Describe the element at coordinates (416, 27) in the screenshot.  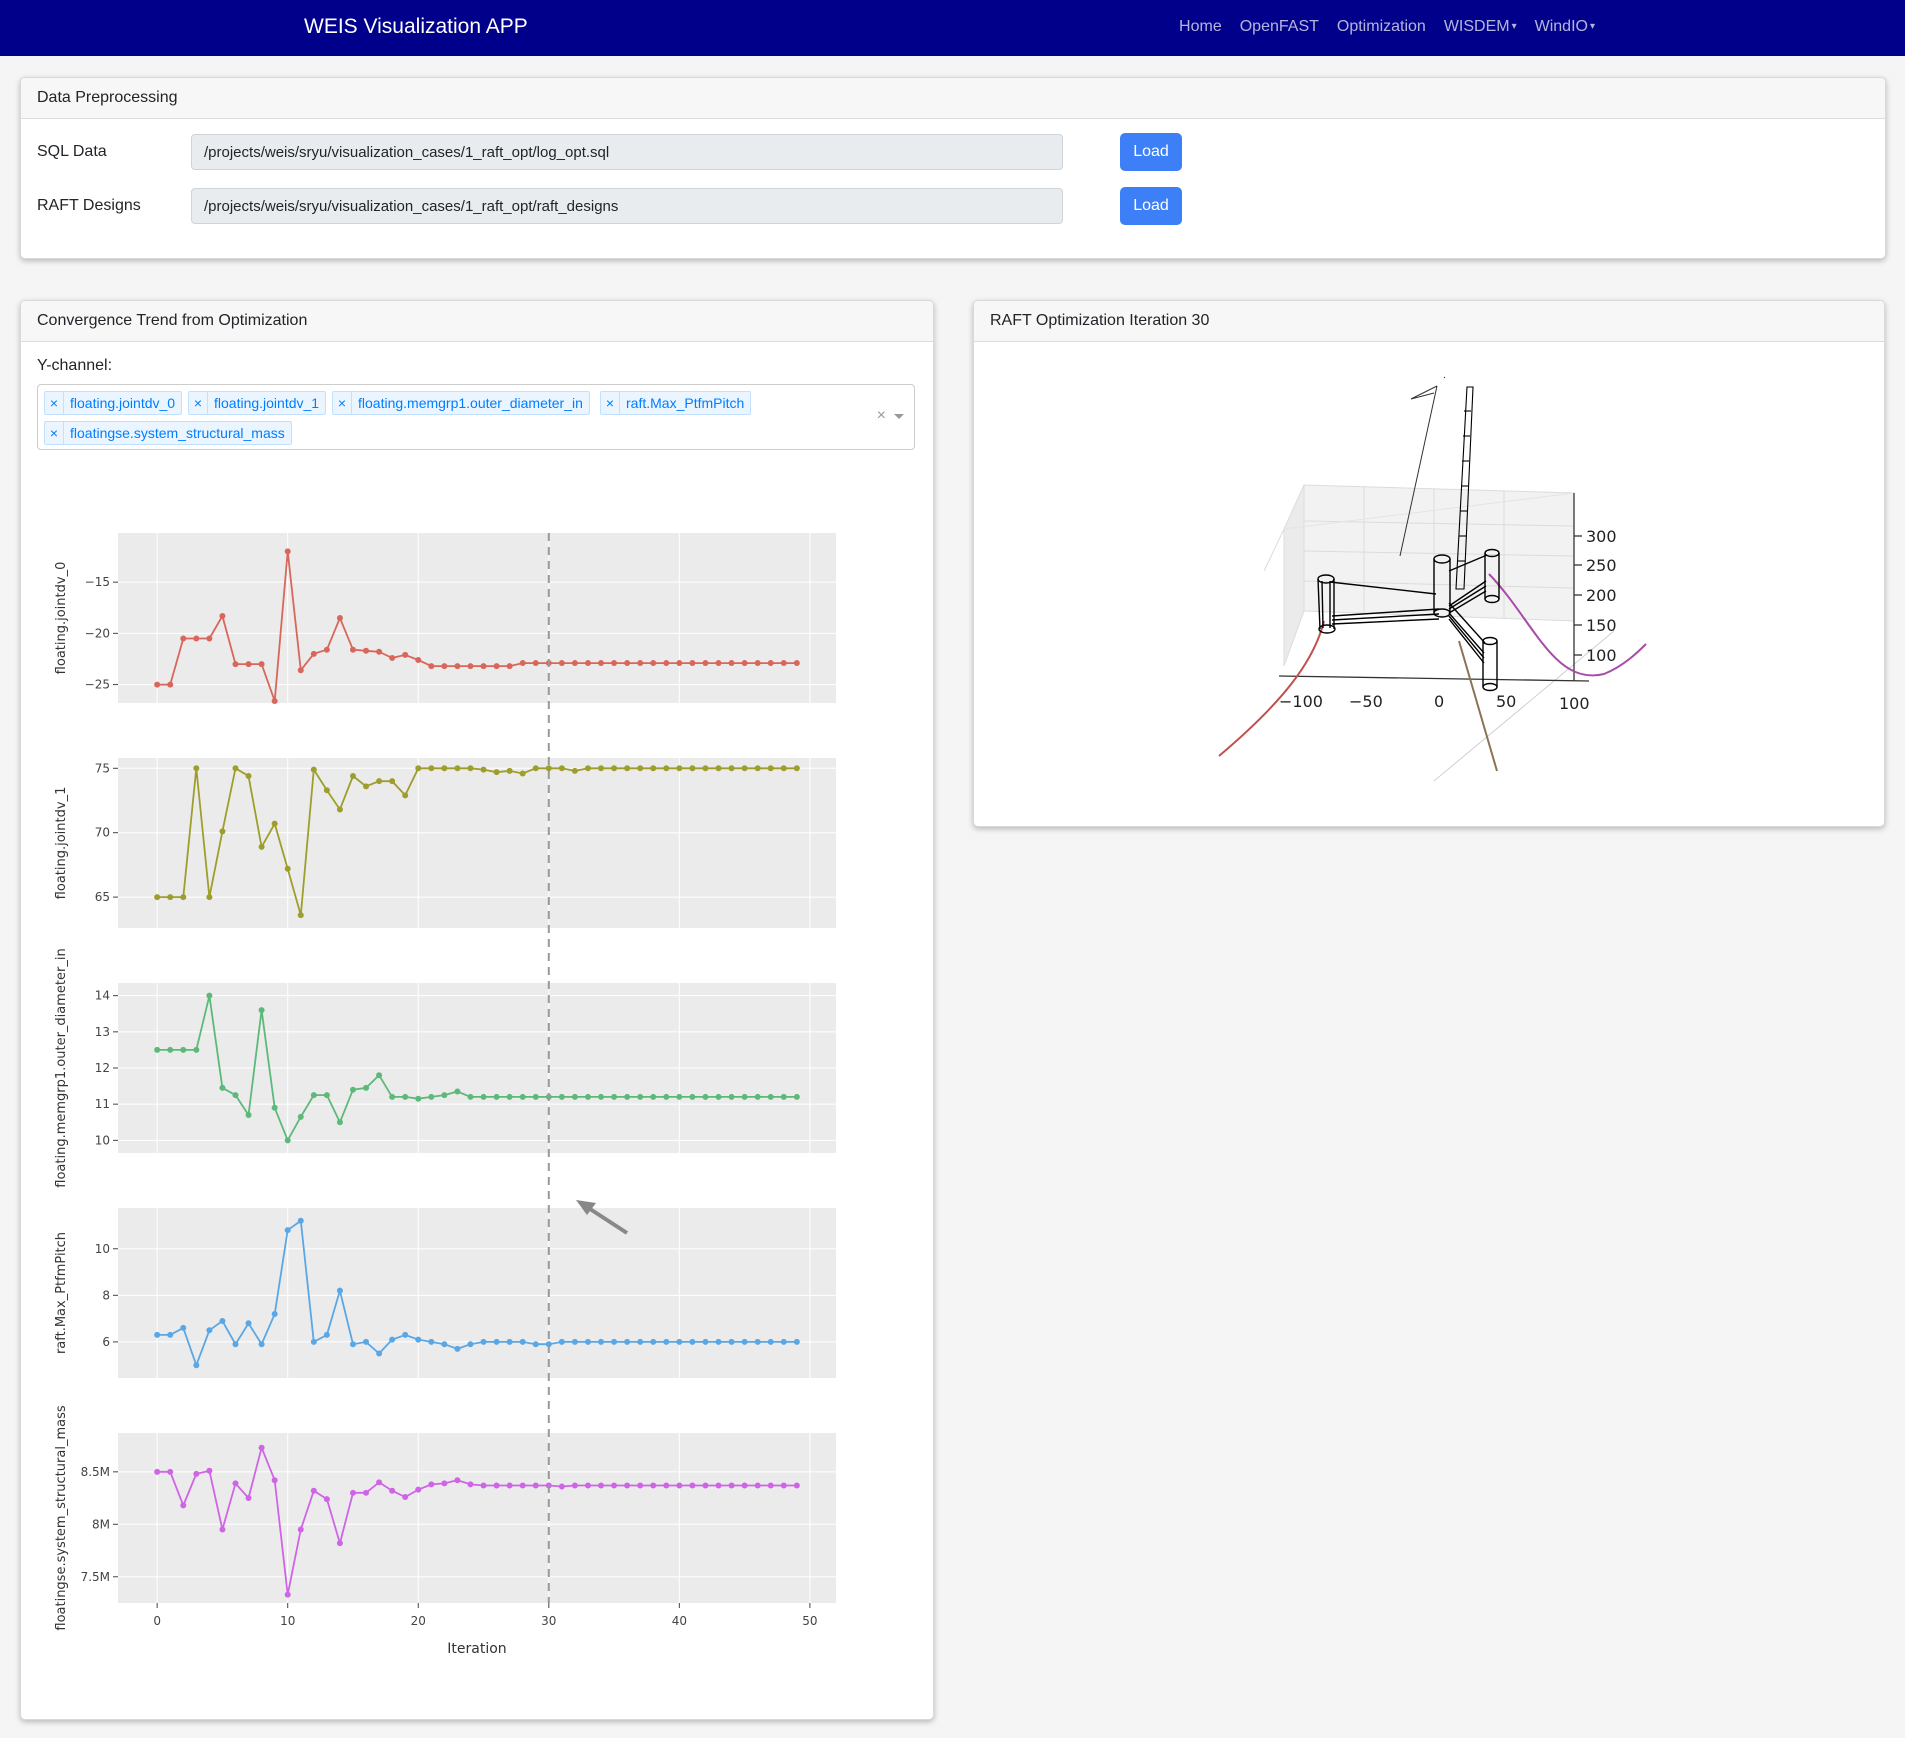
I see `app-brand: WEIS Visualization APP` at that location.